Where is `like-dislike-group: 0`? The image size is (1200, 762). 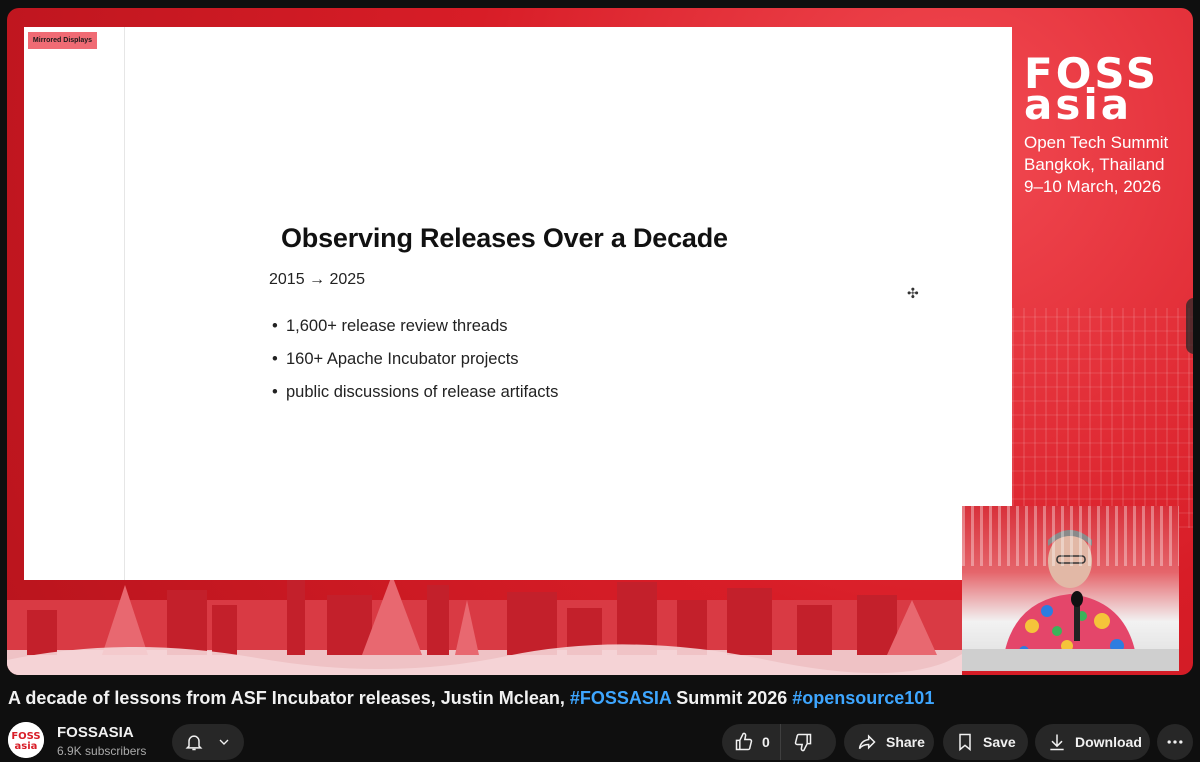
like-dislike-group: 0 is located at coordinates (779, 742).